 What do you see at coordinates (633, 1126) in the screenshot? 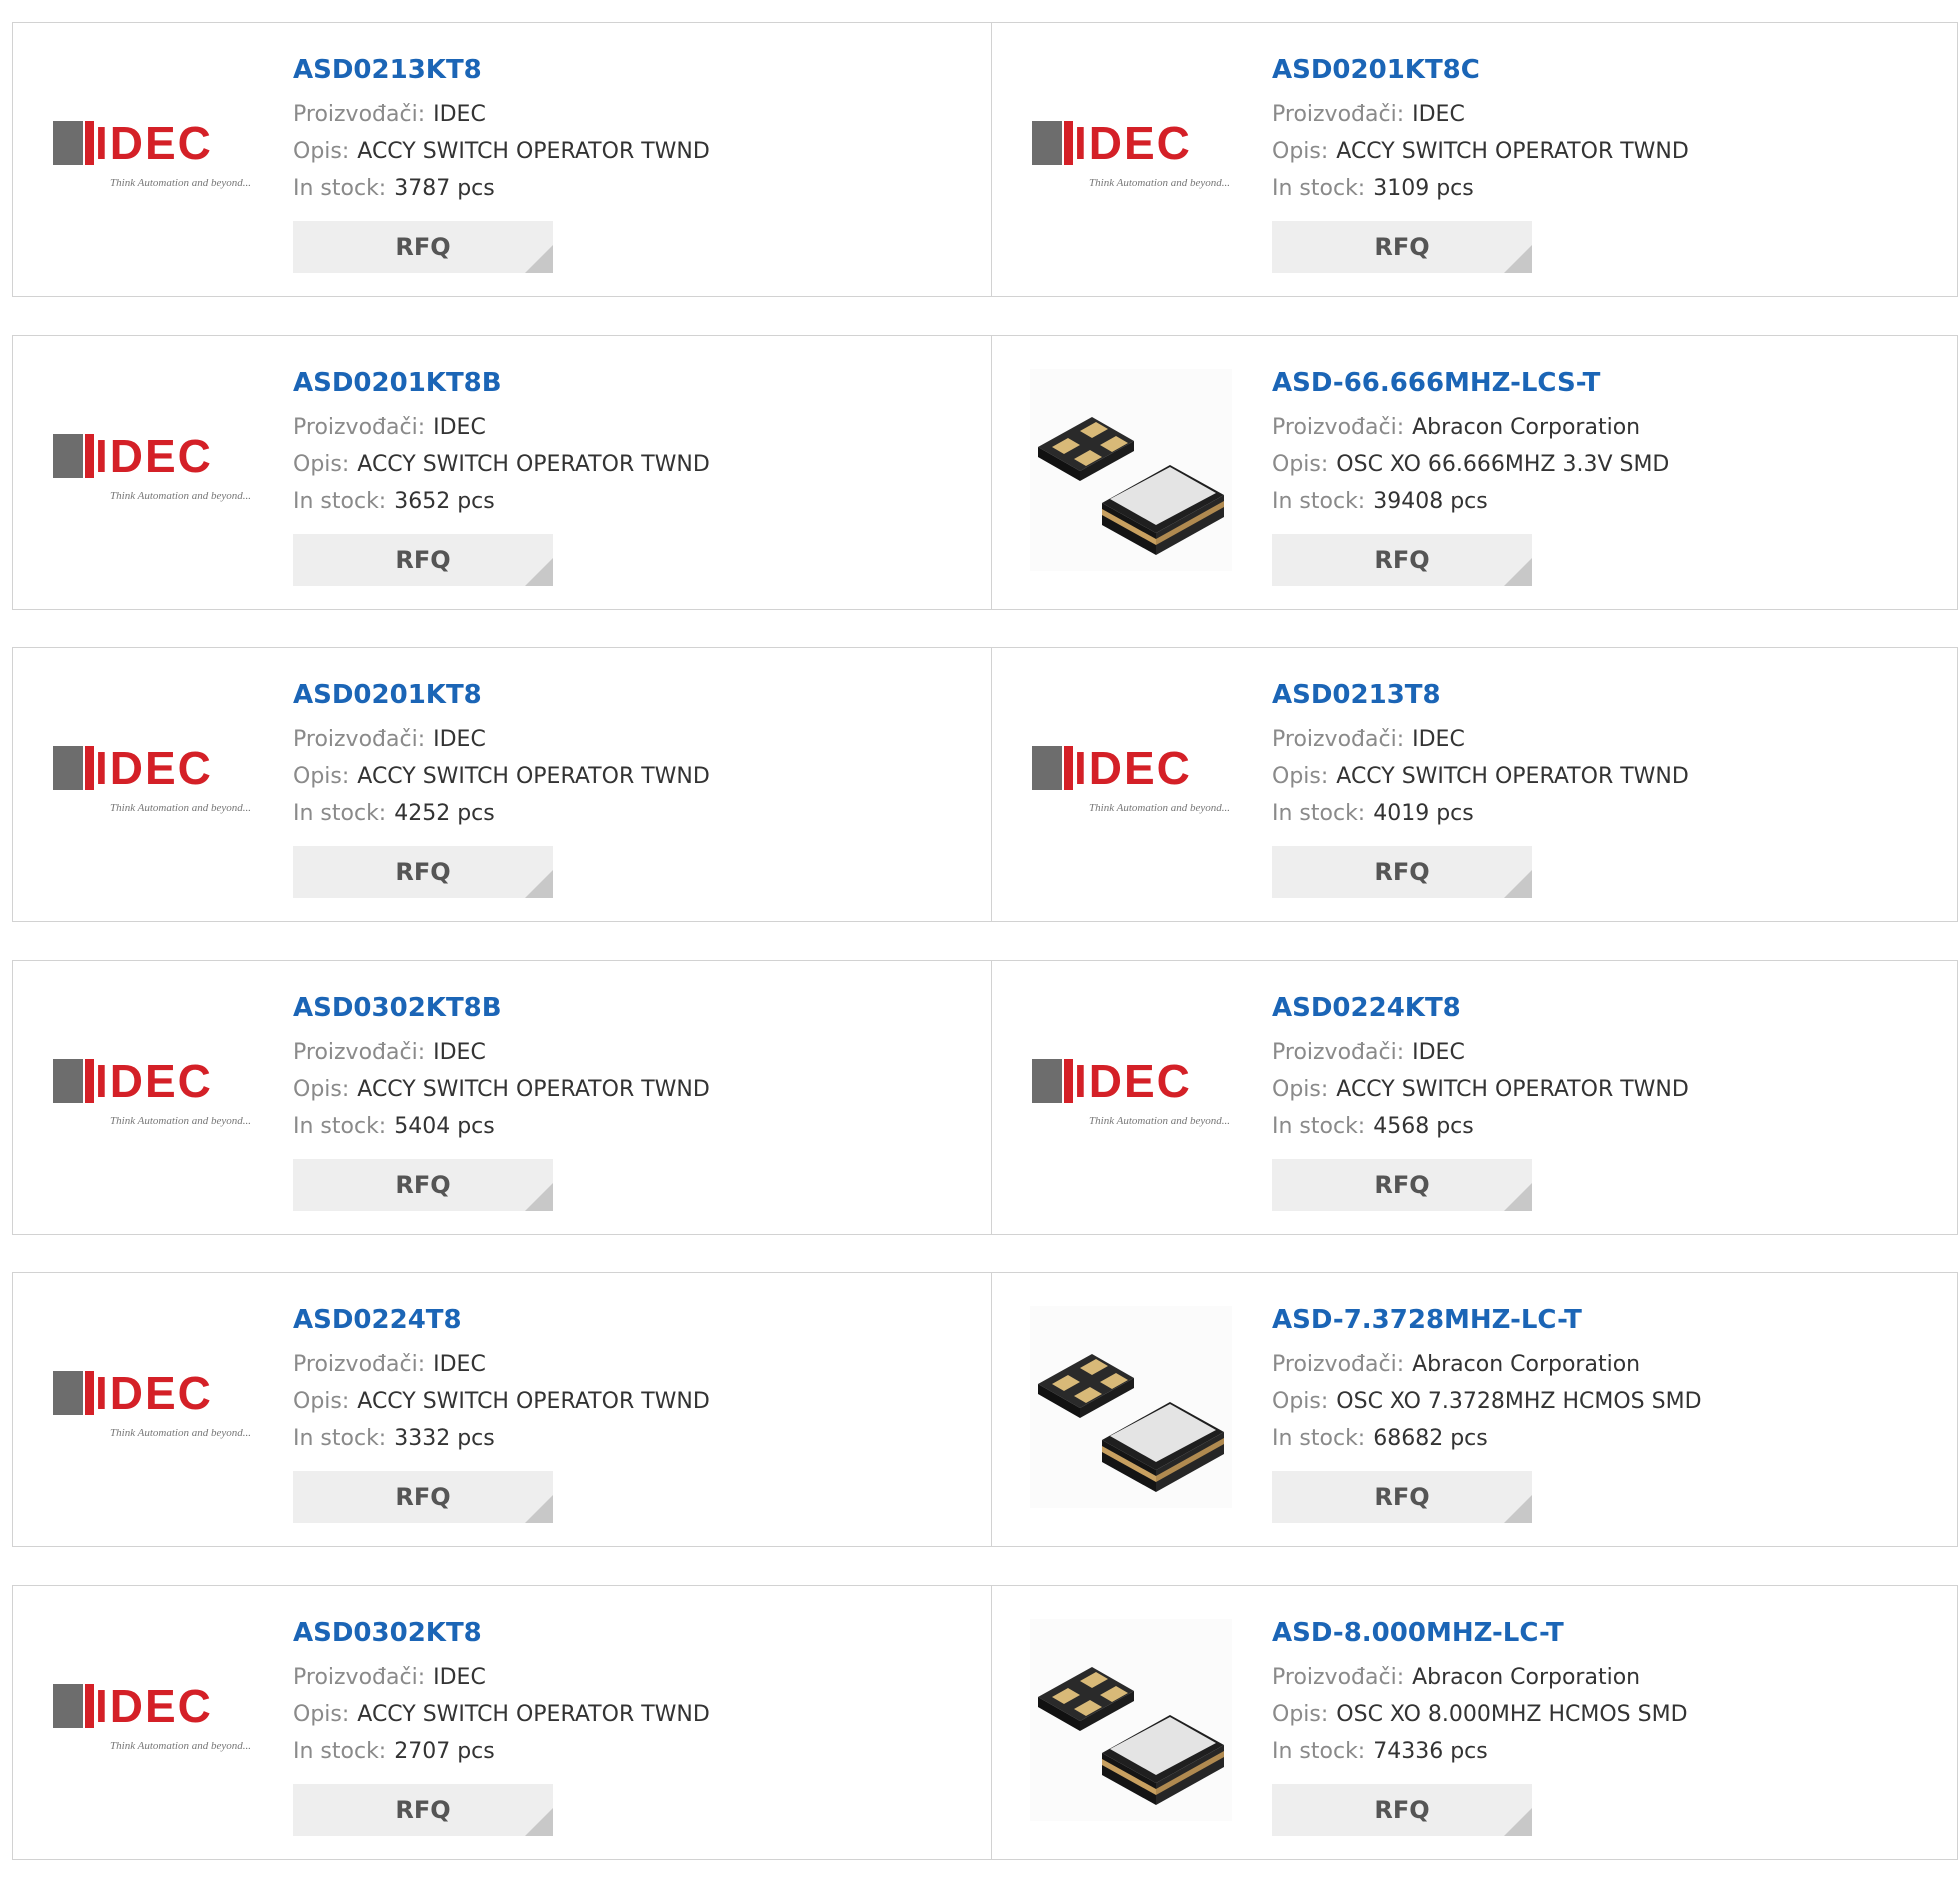
I see `stock-line: In stock: 5404 pcs` at bounding box center [633, 1126].